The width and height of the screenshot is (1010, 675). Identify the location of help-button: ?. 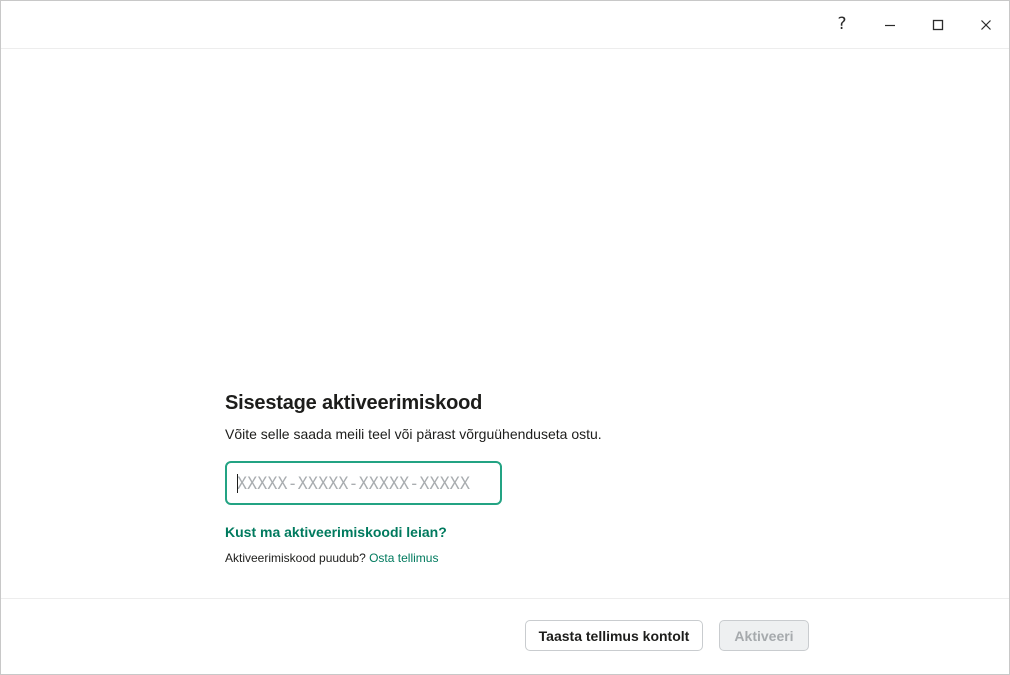
(842, 24).